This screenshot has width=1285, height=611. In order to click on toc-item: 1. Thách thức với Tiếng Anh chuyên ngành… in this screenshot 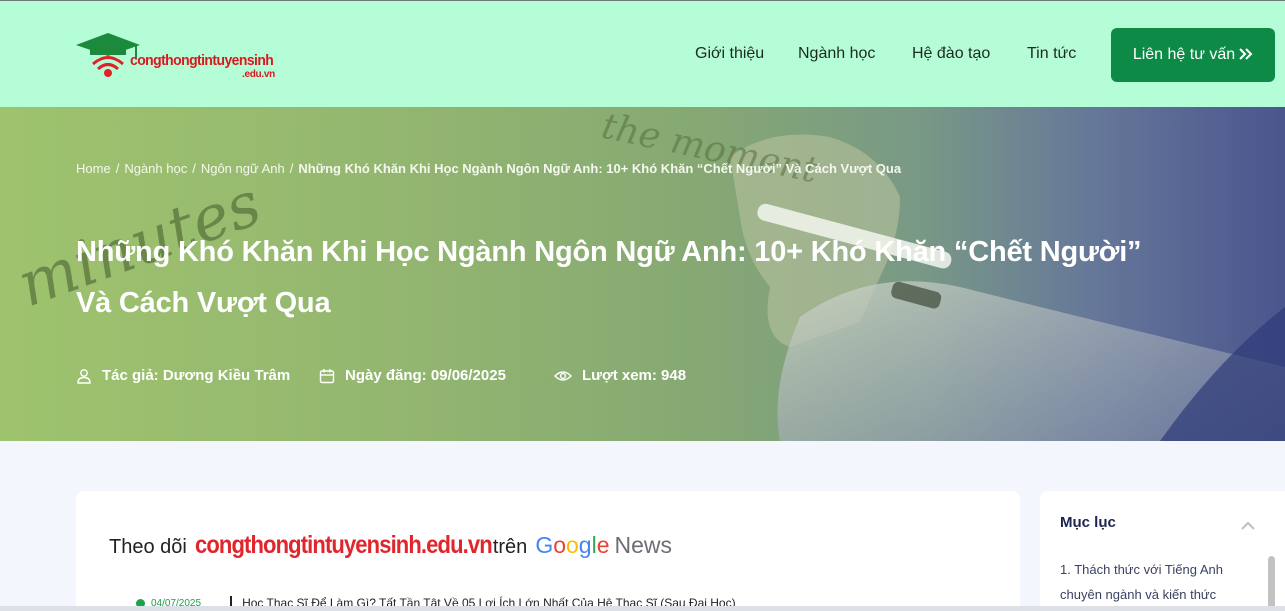, I will do `click(1155, 582)`.